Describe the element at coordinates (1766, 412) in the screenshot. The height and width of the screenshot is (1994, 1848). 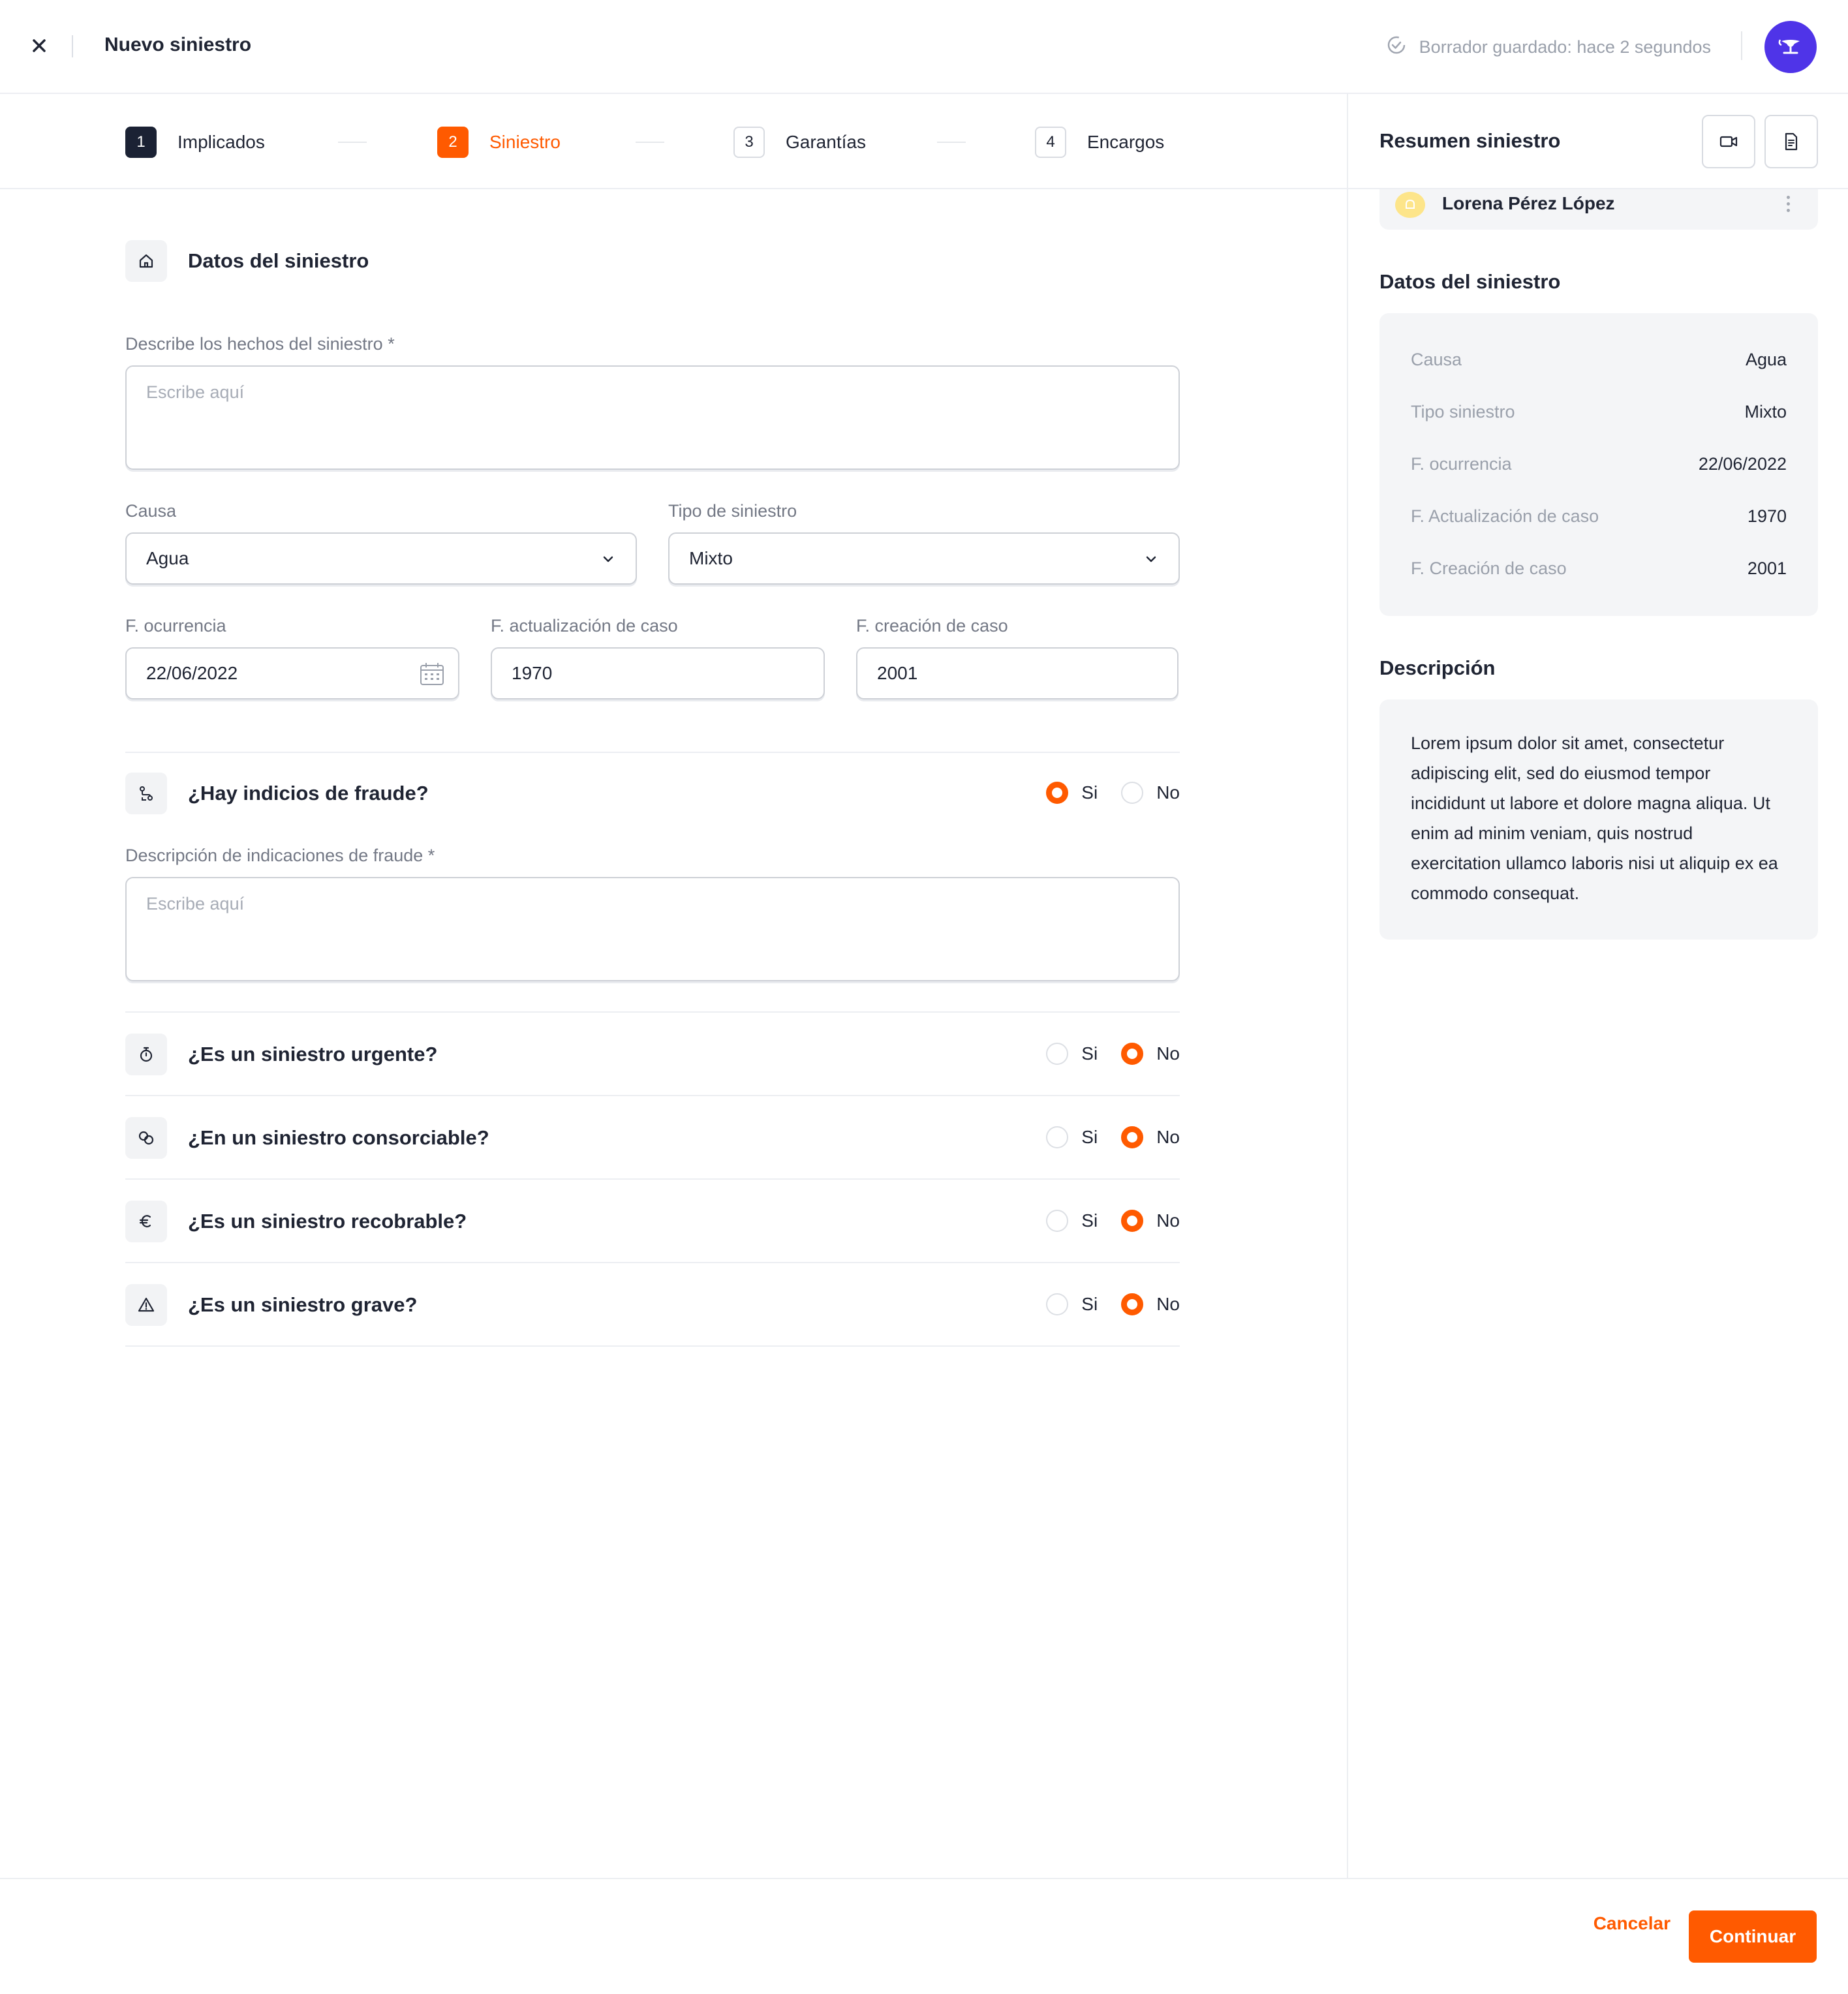
I see `summary-value: Mixto` at that location.